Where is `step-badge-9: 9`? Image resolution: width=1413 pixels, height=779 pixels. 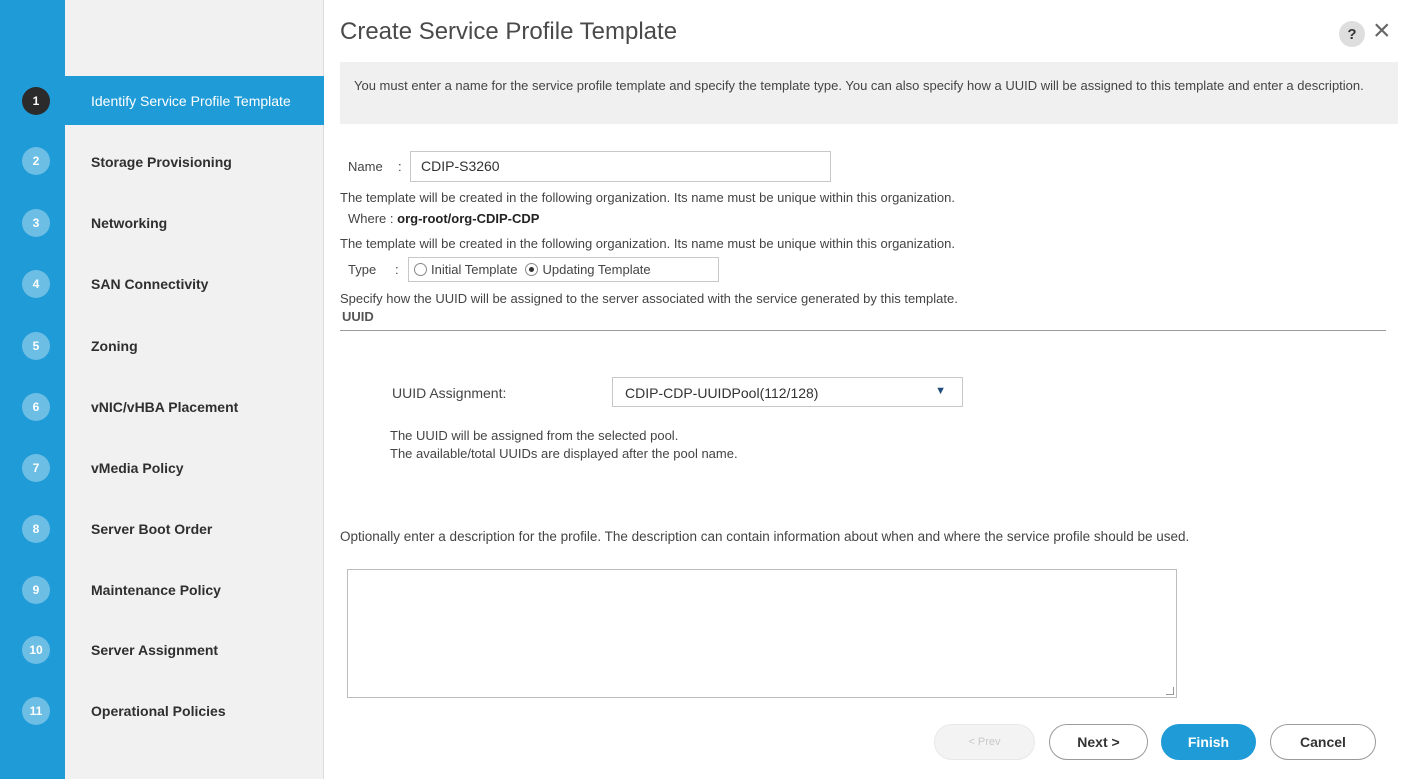 step-badge-9: 9 is located at coordinates (36, 590).